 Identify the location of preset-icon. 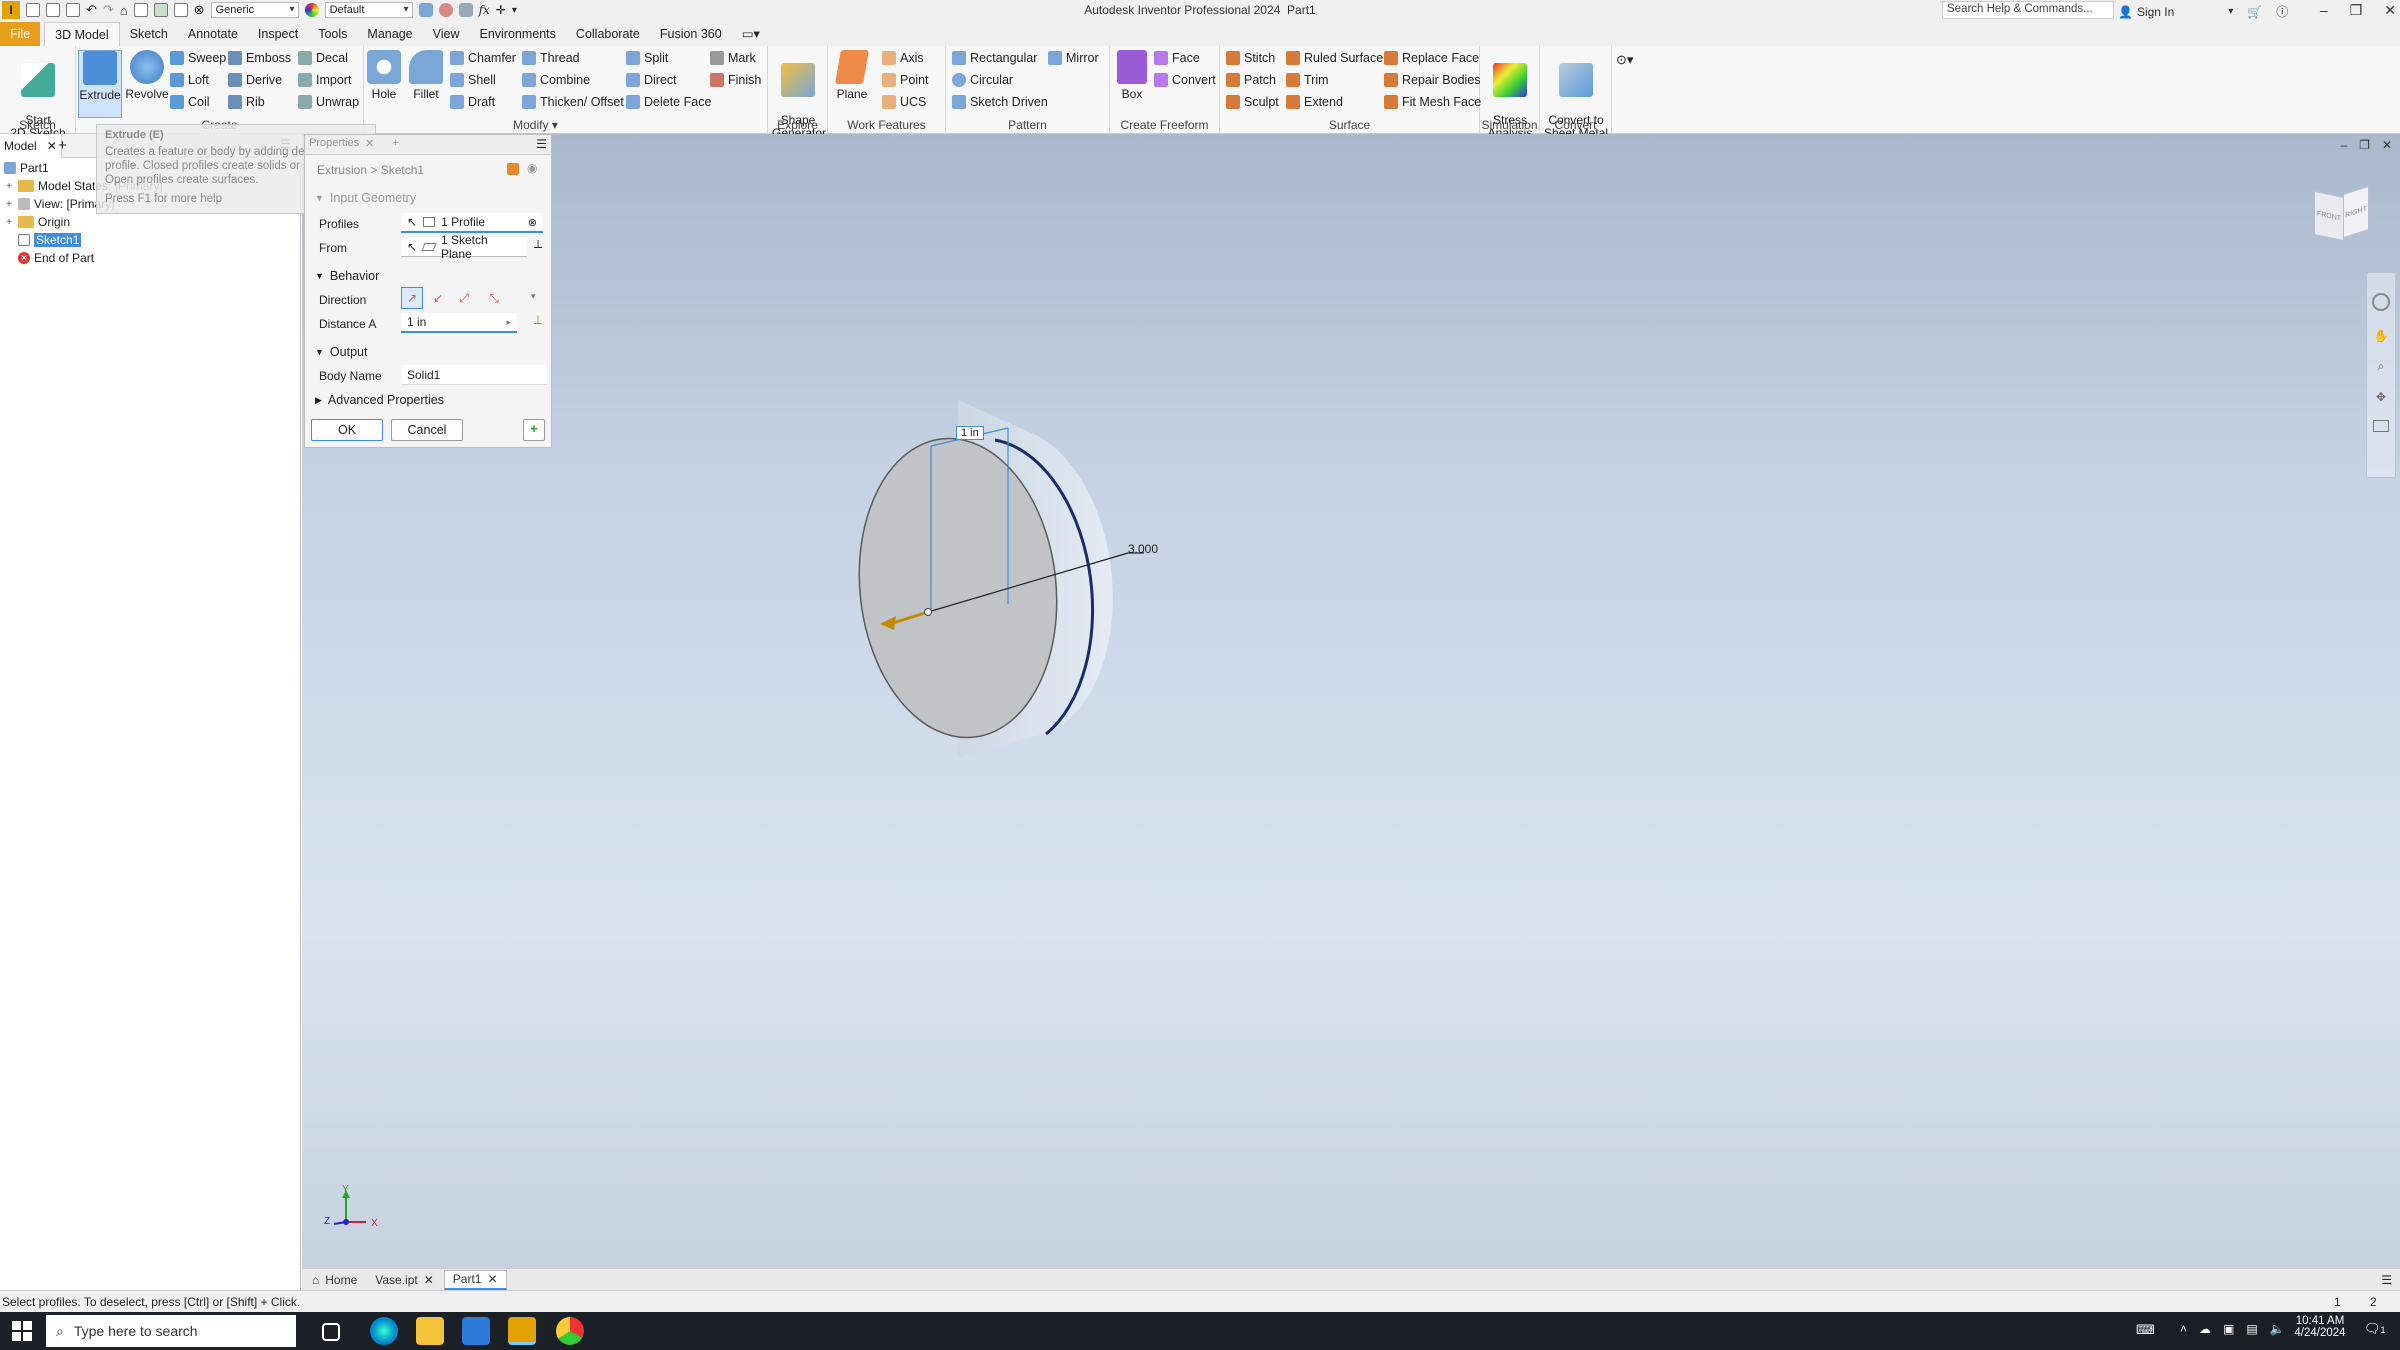
(513, 169).